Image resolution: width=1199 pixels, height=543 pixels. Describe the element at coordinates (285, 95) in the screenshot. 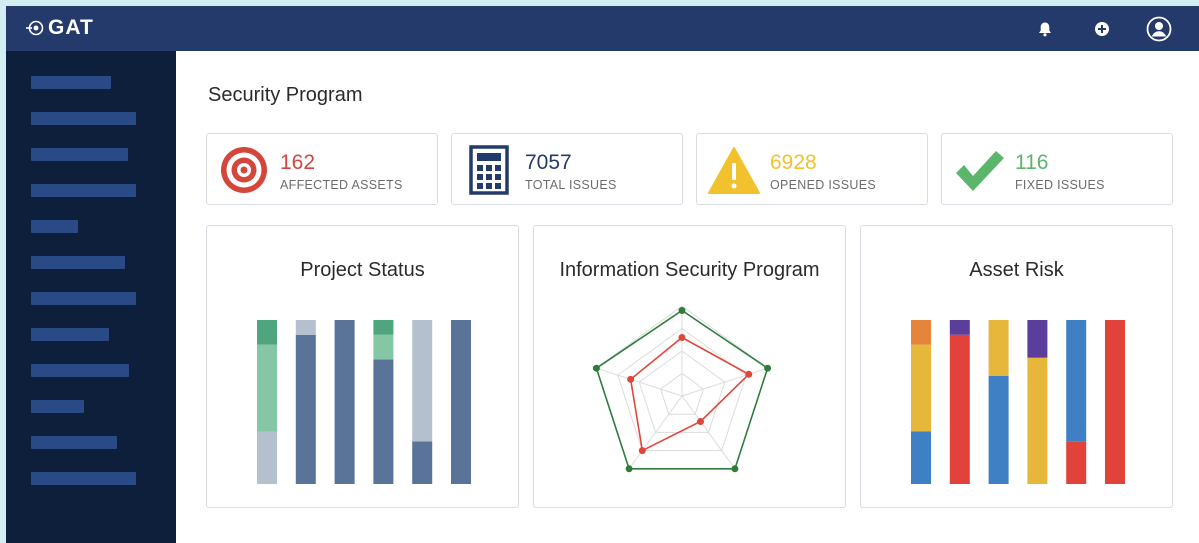

I see `page-title: Security Program` at that location.